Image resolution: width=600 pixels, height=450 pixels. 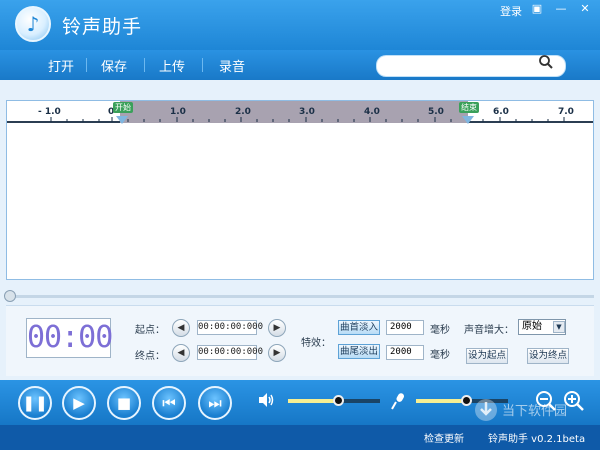 I want to click on start-time-field: 00:00:00:000, so click(x=230, y=327).